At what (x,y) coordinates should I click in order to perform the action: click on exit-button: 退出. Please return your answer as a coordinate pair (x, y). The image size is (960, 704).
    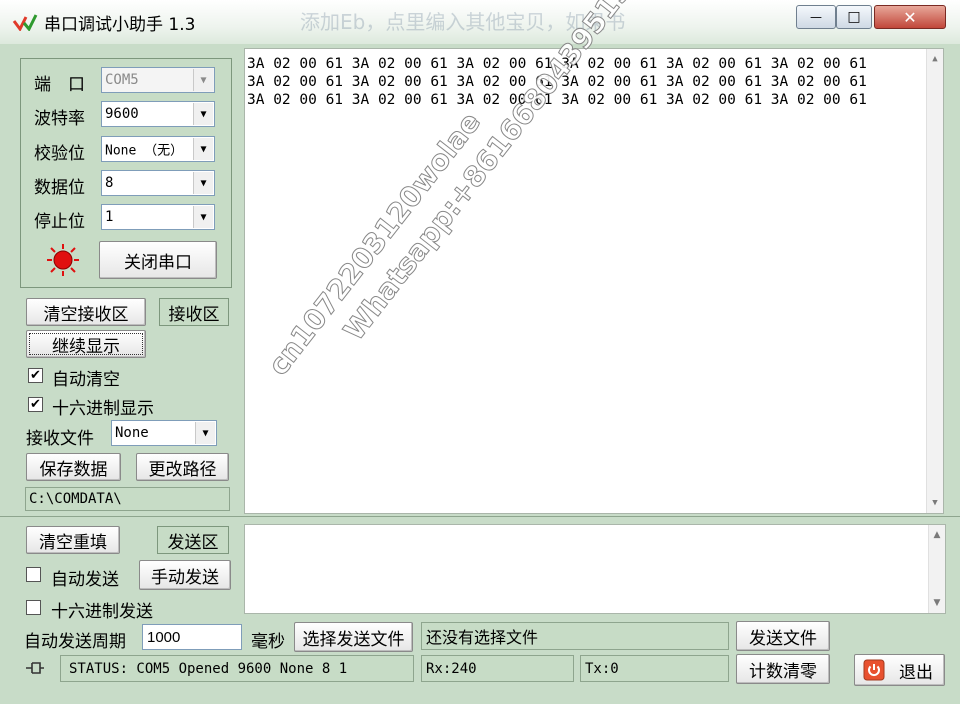
    Looking at the image, I should click on (899, 670).